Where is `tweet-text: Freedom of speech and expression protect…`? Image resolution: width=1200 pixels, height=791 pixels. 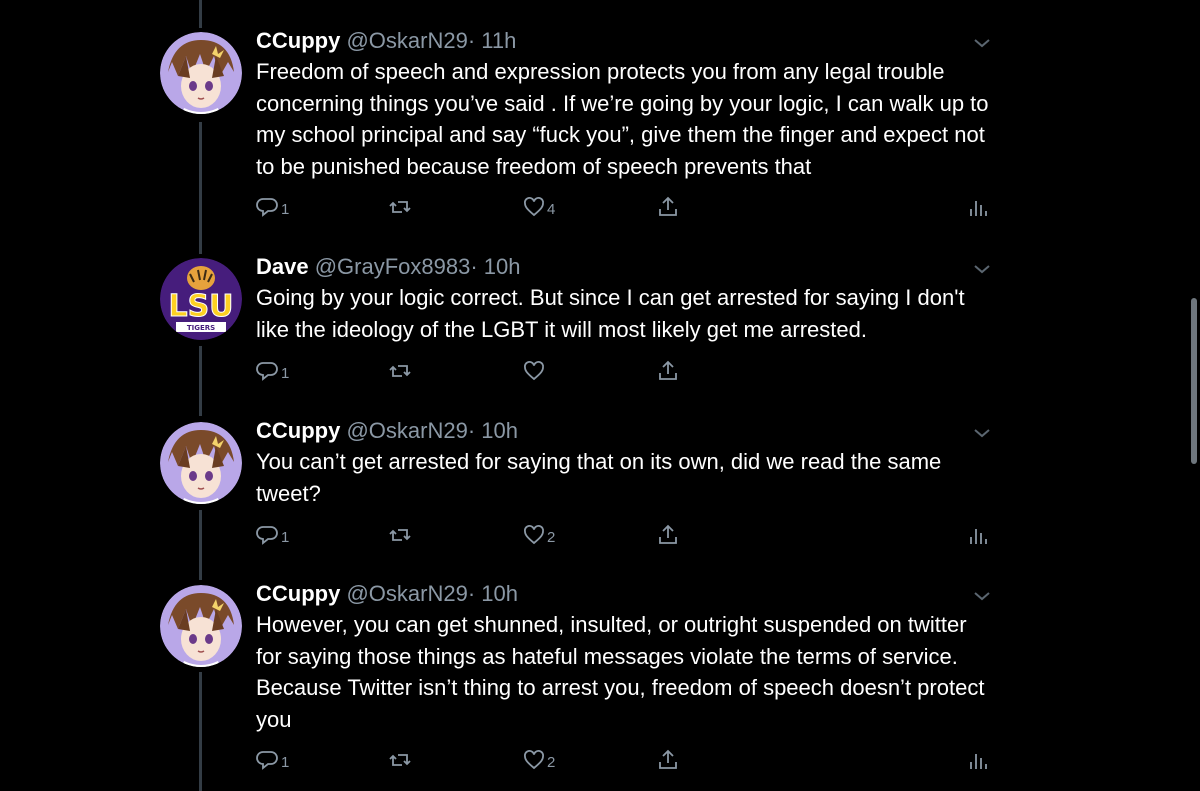
tweet-text: Freedom of speech and expression protect… is located at coordinates (622, 119).